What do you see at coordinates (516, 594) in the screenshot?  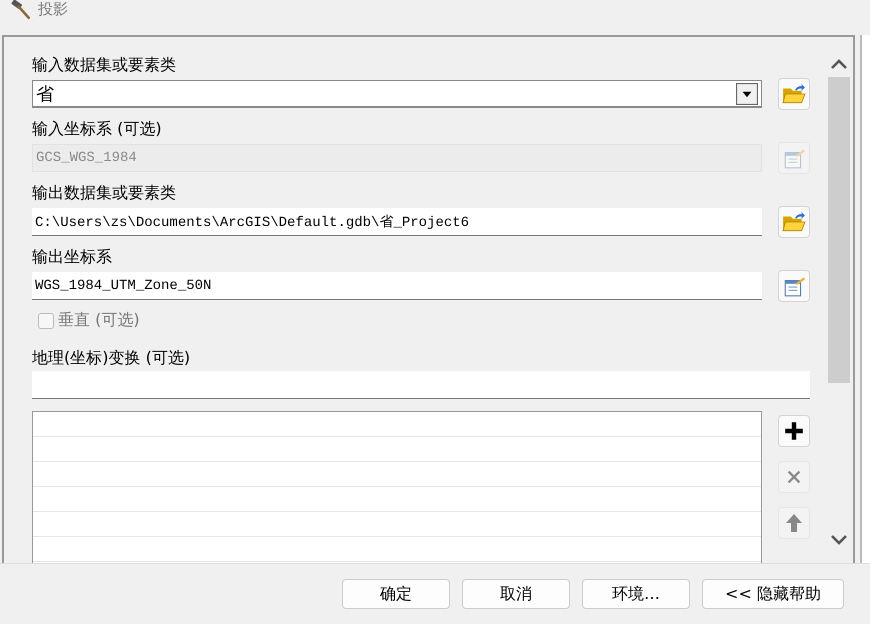 I see `dialog-button: 取消` at bounding box center [516, 594].